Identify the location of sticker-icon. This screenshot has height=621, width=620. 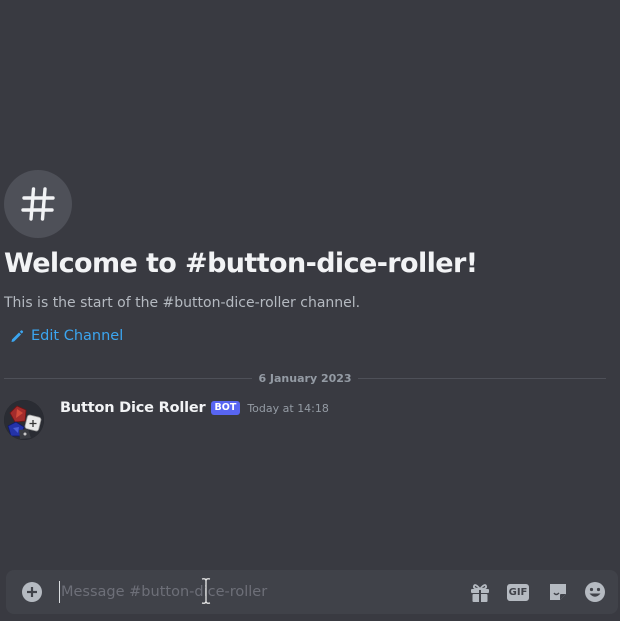
(558, 592).